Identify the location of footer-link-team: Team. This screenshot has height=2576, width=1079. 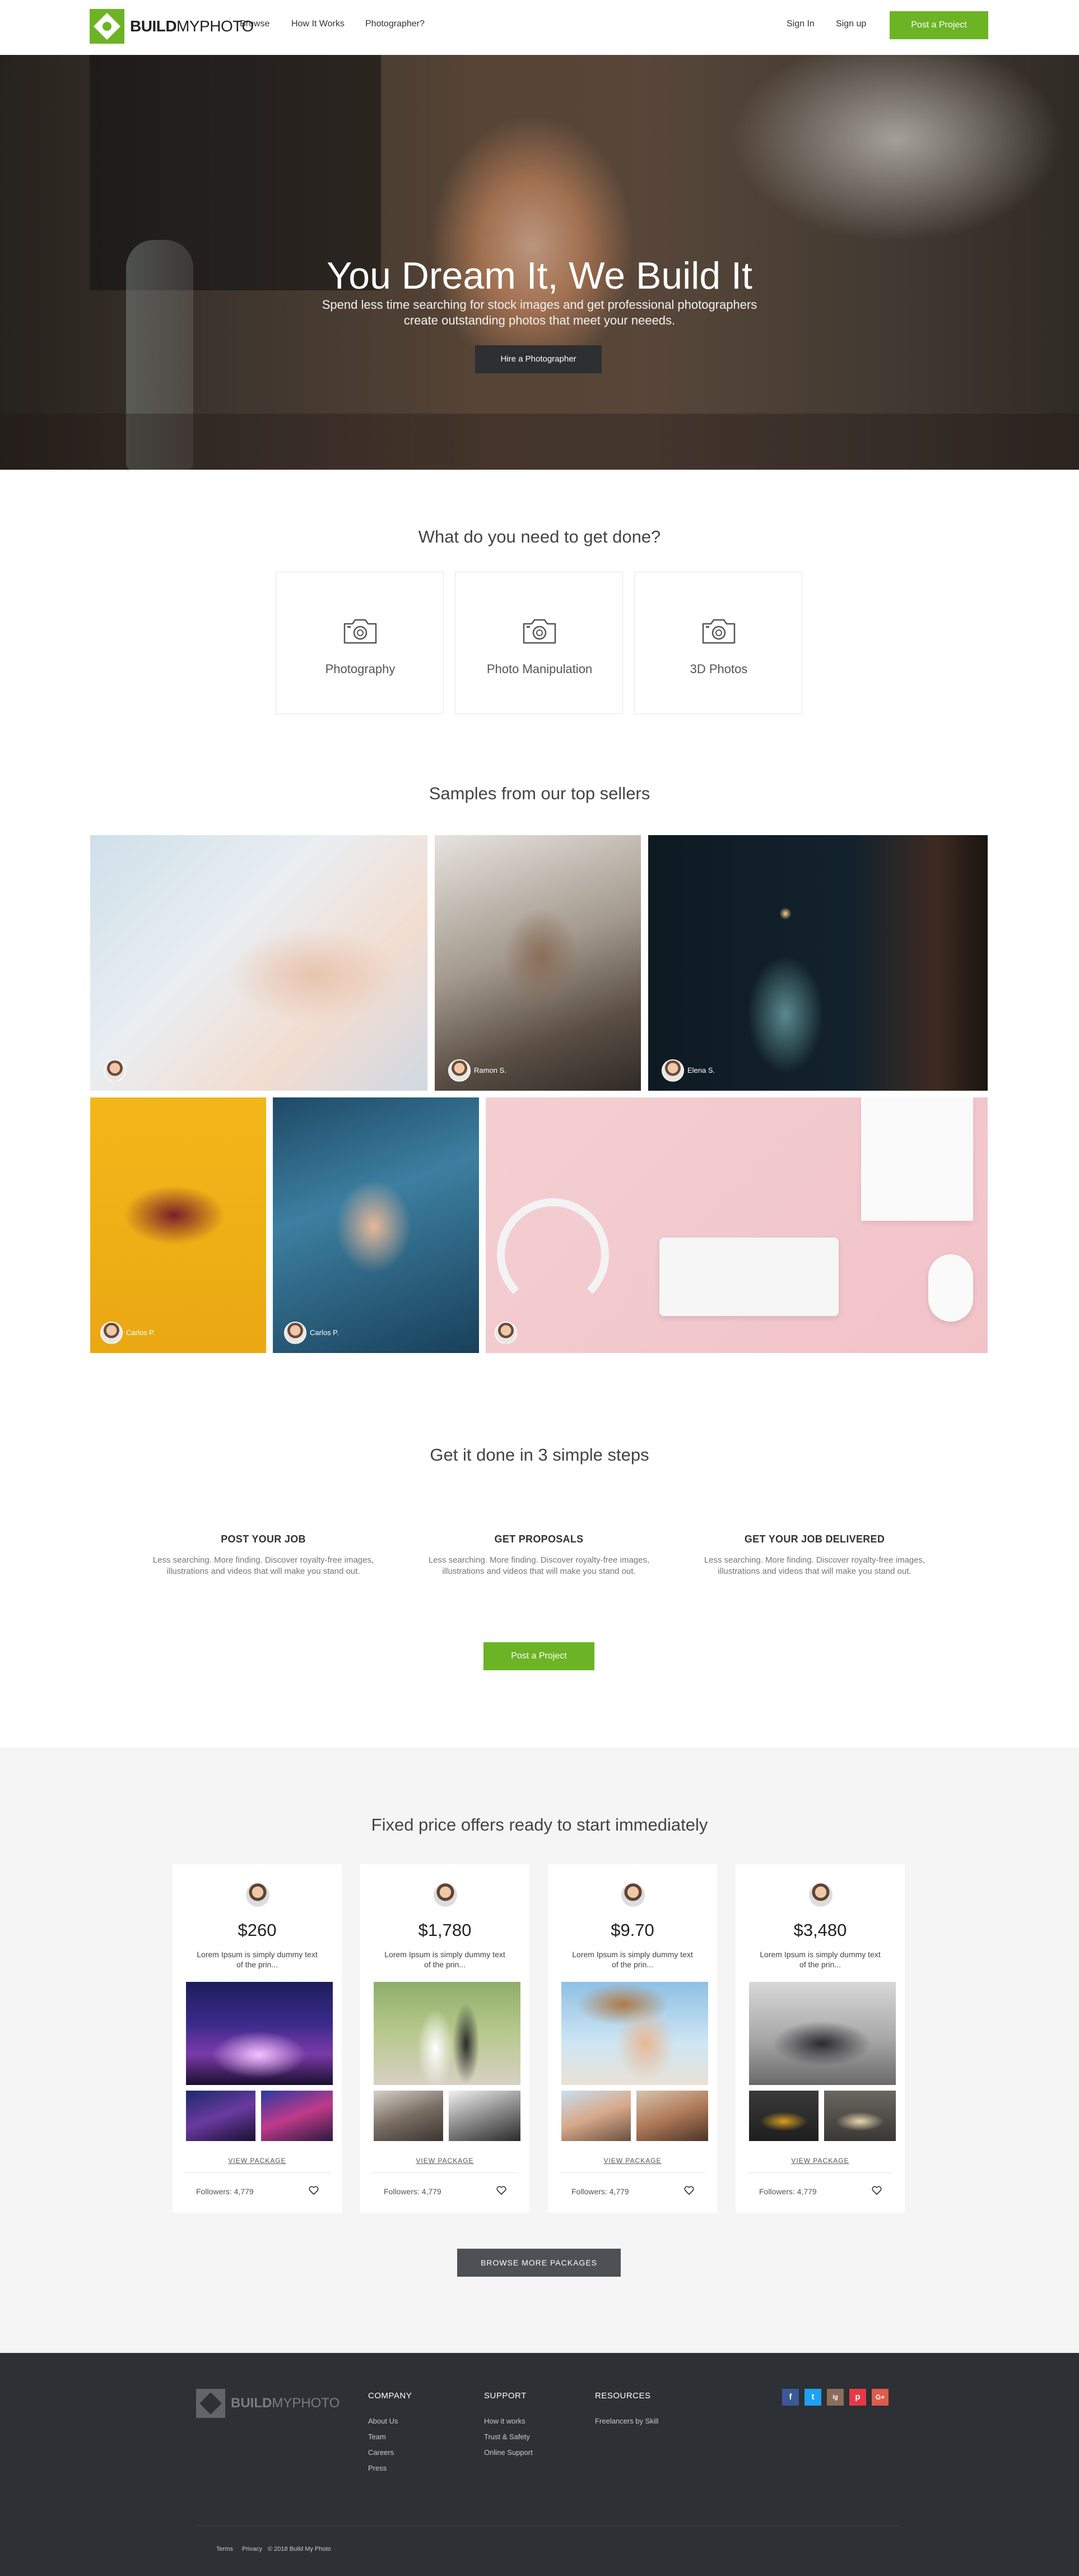
(377, 2437).